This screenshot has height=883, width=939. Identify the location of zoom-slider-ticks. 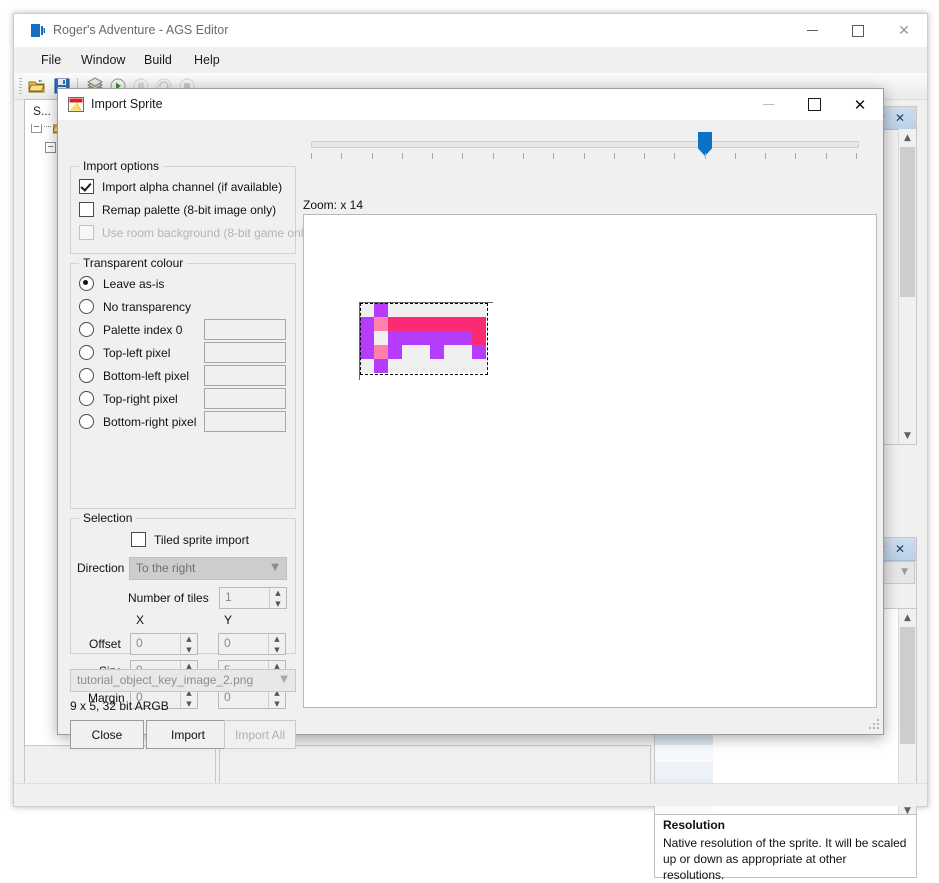
(584, 156).